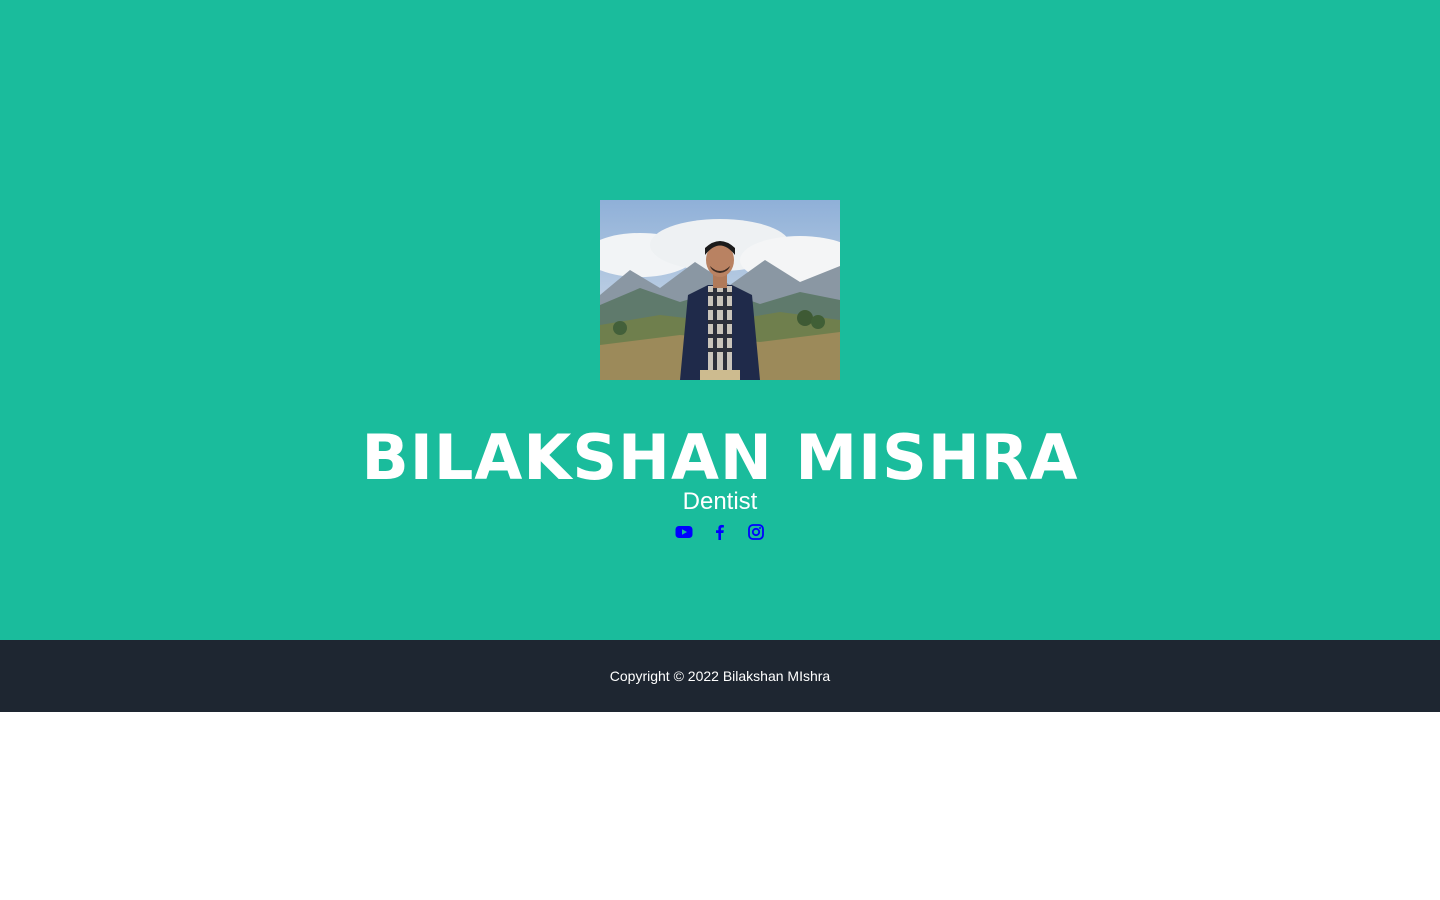 This screenshot has width=1440, height=900. I want to click on instagram-link, so click(756, 532).